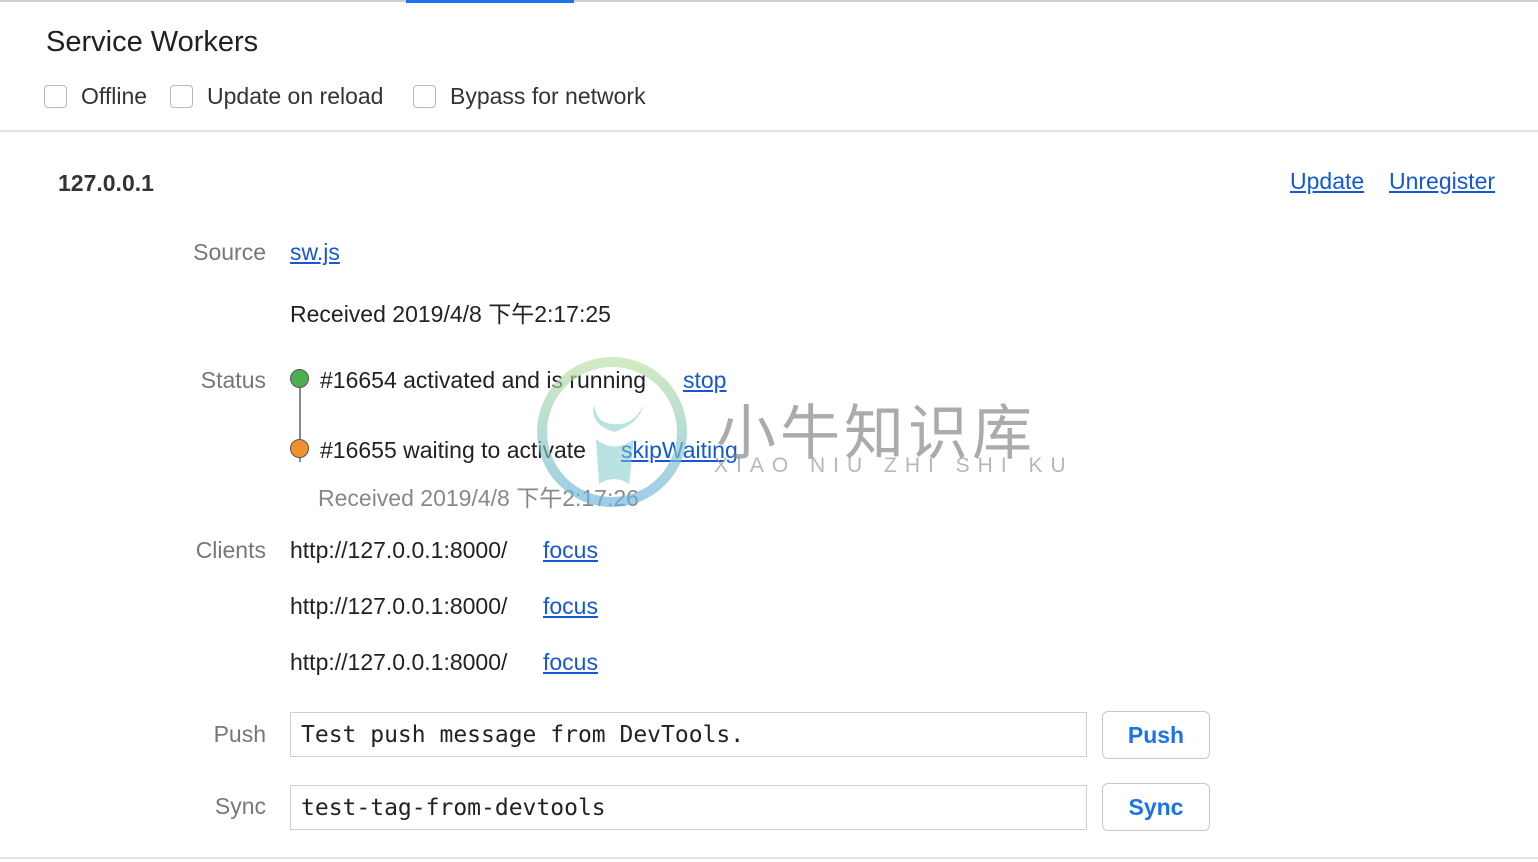 This screenshot has width=1538, height=862. Describe the element at coordinates (230, 550) in the screenshot. I see `clients-label: Clients` at that location.